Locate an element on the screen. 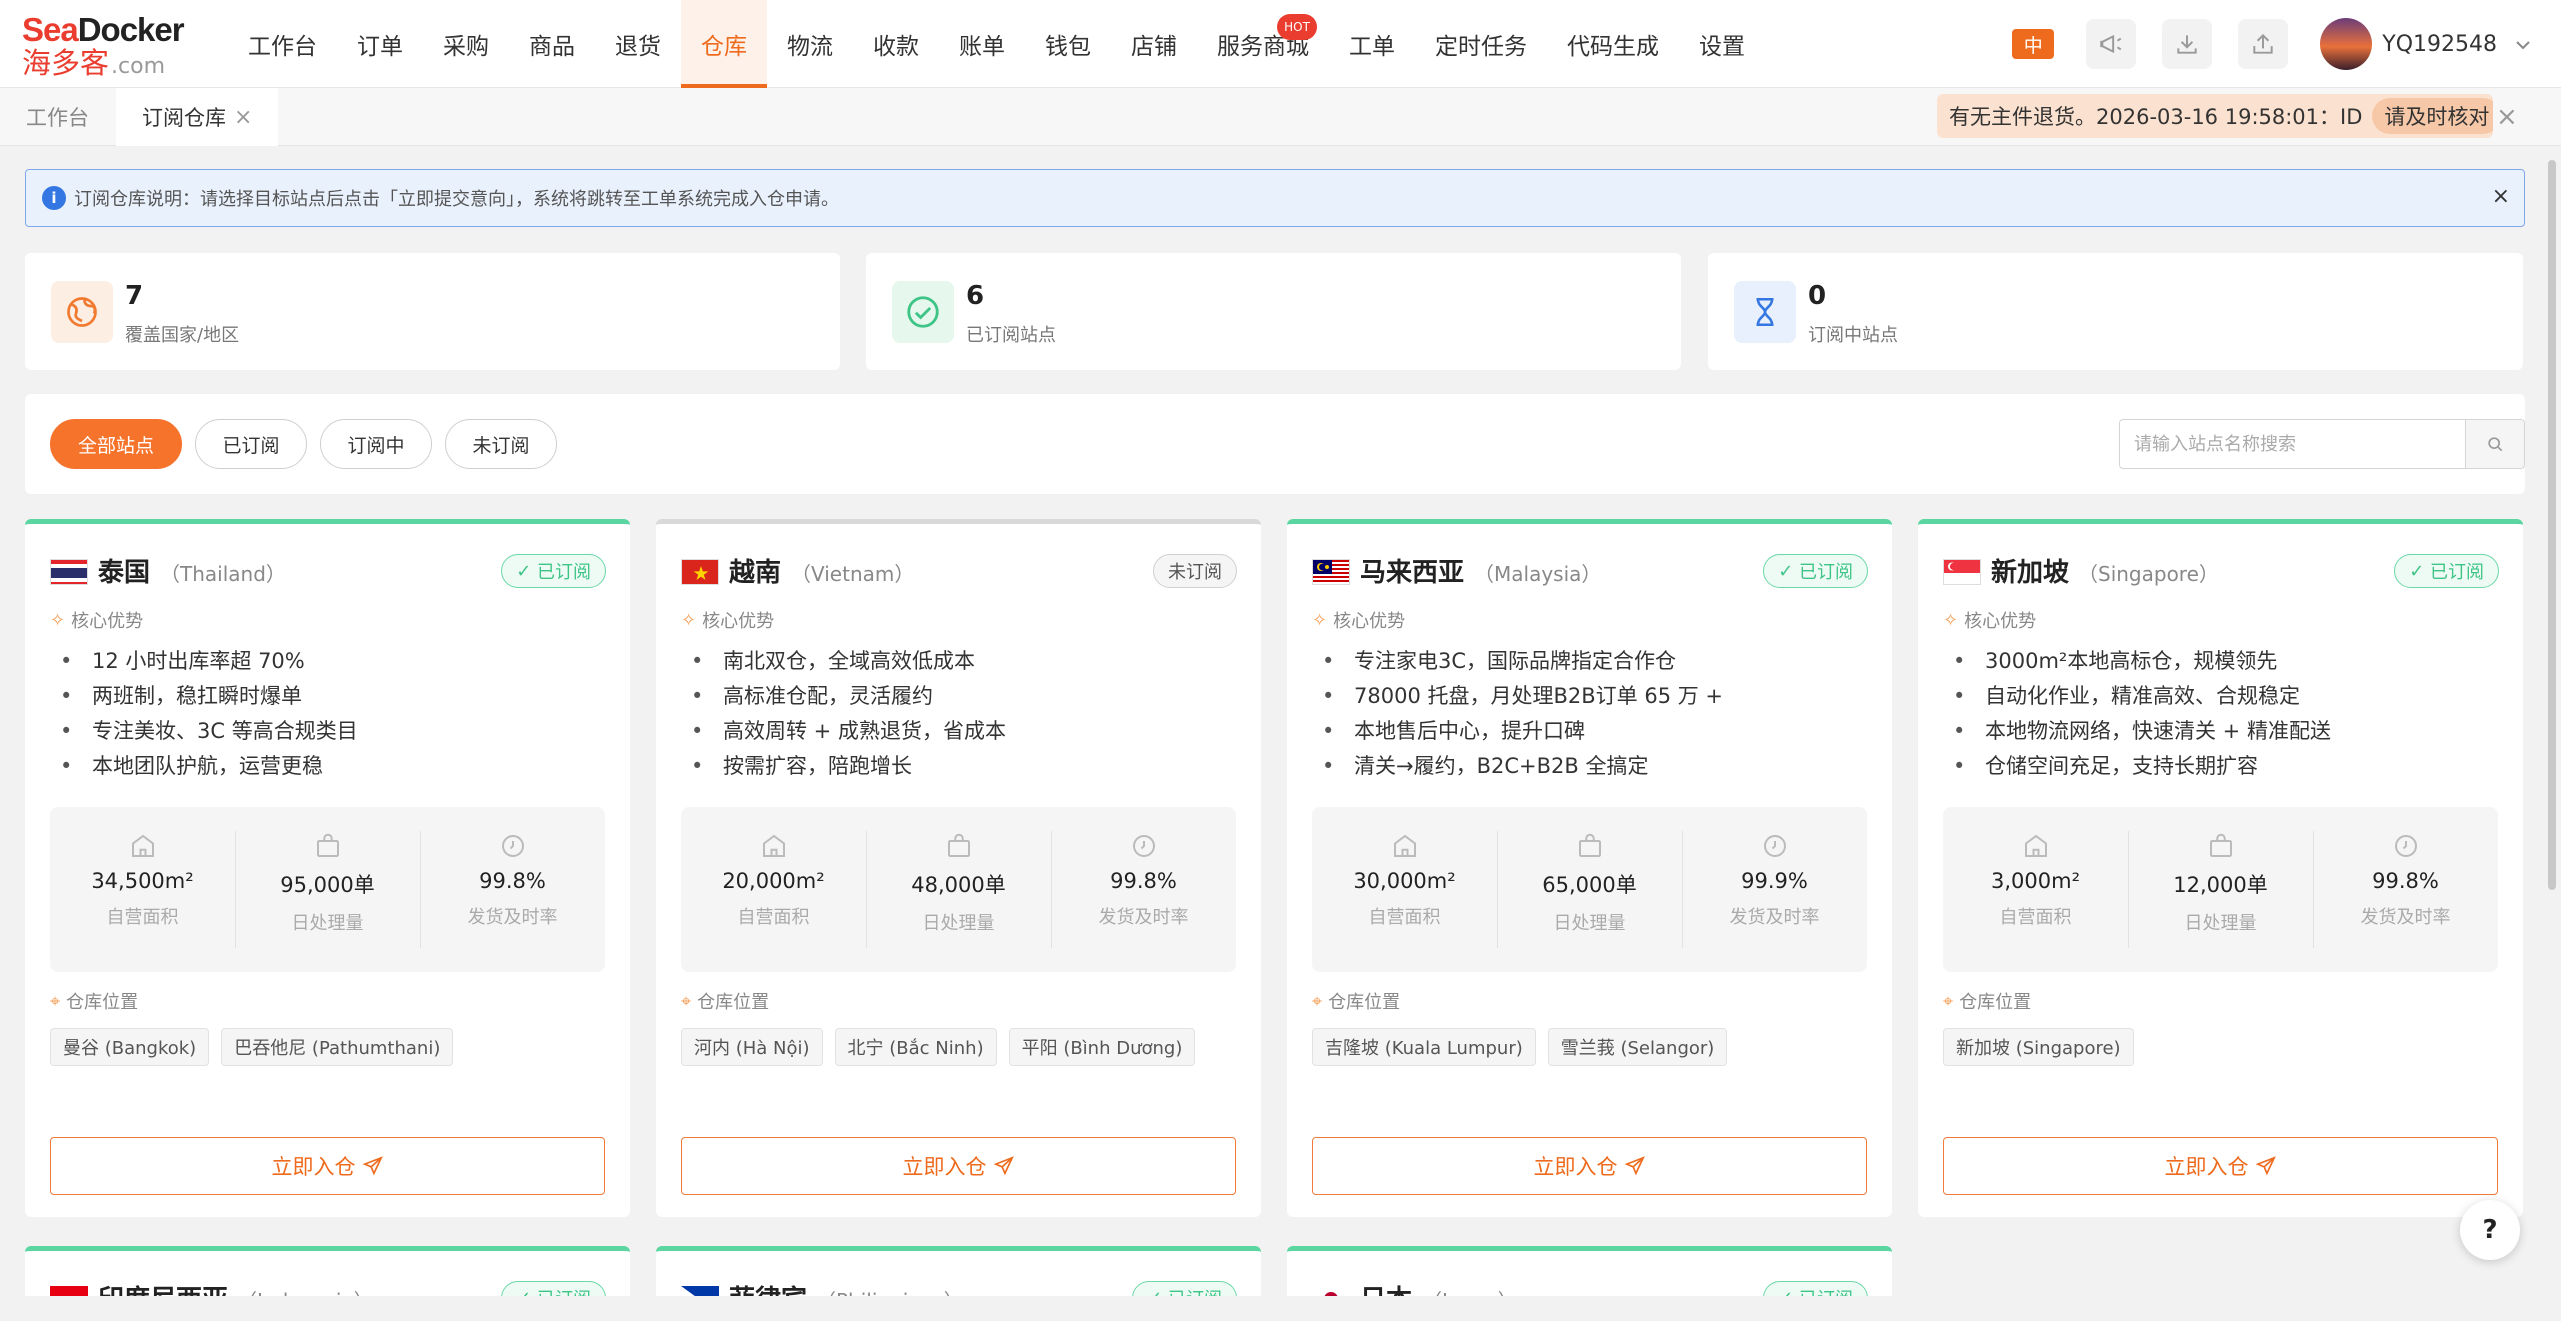  chevron-down-icon is located at coordinates (2523, 44).